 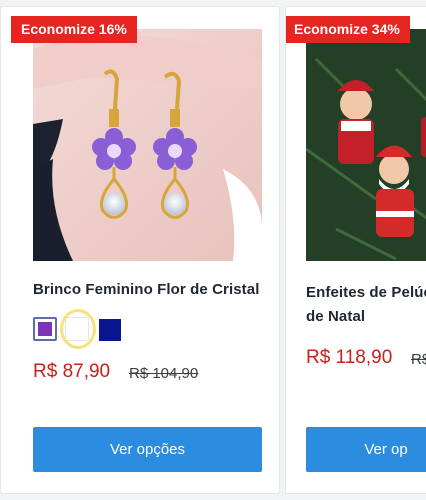 I want to click on sale-price: R$ 118,90, so click(x=349, y=357).